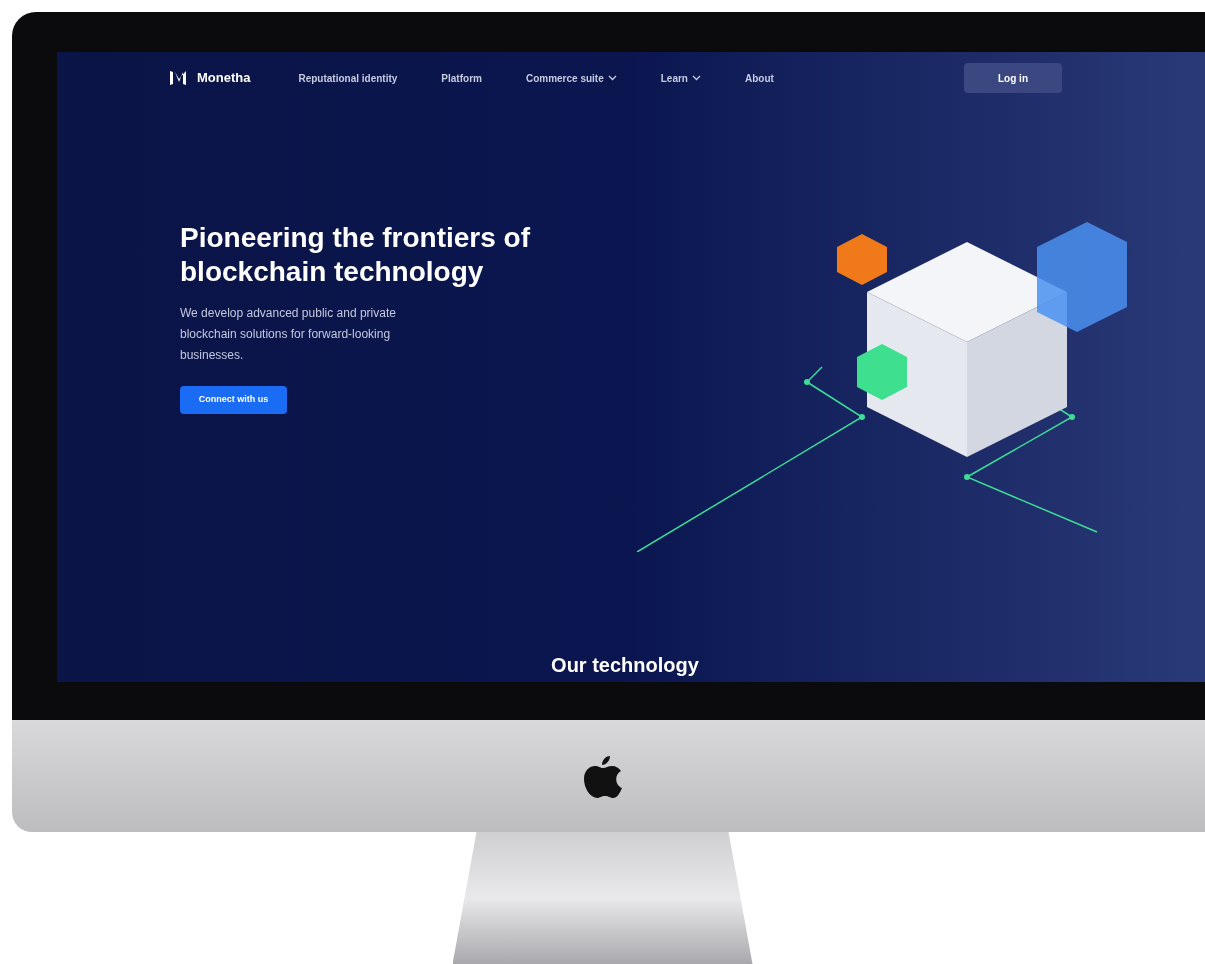  What do you see at coordinates (288, 334) in the screenshot?
I see `hero-description: We develop advanced public and private blockchain solutions for forward-looking businesses.` at bounding box center [288, 334].